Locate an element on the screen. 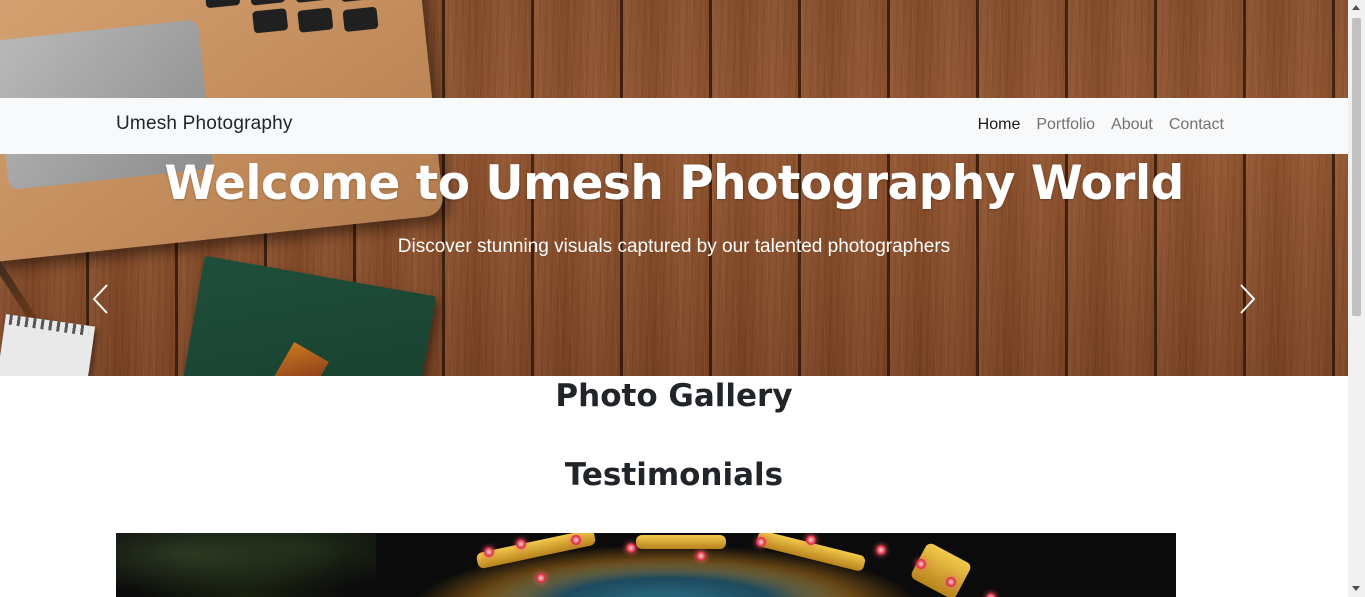 The image size is (1365, 597). testimonial-photo is located at coordinates (646, 565).